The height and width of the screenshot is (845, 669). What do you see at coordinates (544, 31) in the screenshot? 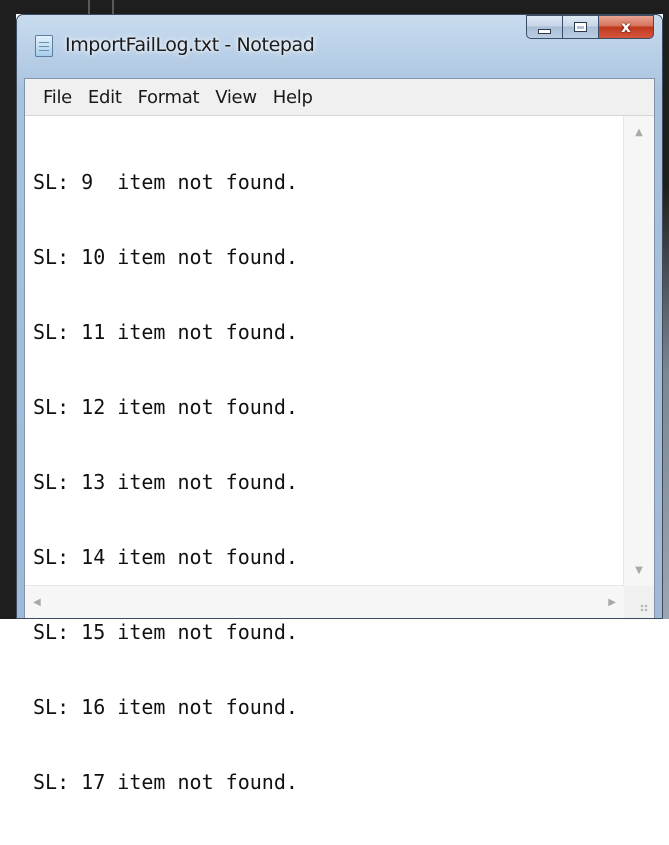
I see `minimize-icon` at bounding box center [544, 31].